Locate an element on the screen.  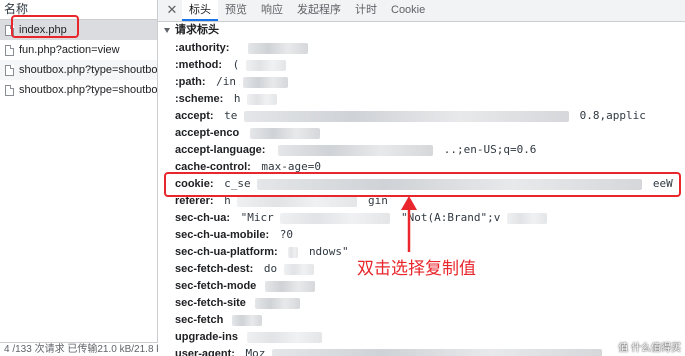
header-value: Moz is located at coordinates (256, 351).